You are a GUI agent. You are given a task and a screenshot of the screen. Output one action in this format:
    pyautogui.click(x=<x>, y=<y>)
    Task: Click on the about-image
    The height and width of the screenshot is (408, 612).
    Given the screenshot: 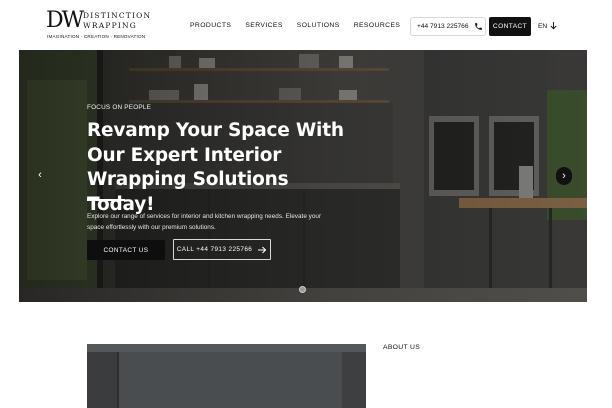 What is the action you would take?
    pyautogui.click(x=226, y=376)
    